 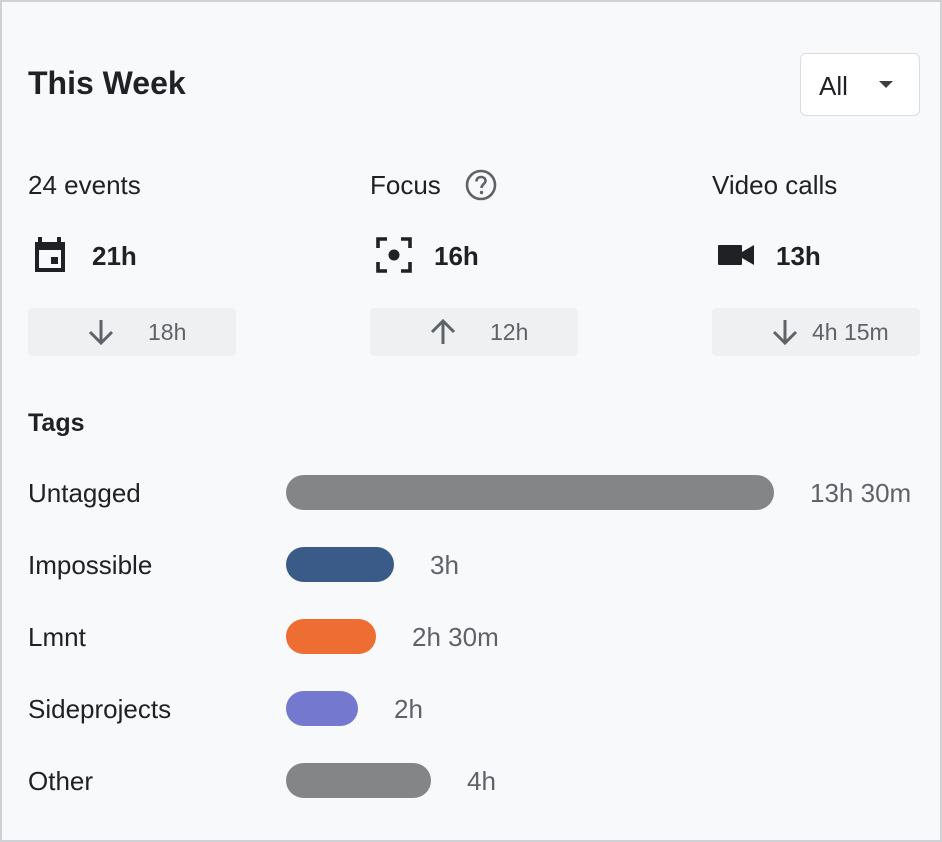 I want to click on filter-dropdown-value: All, so click(x=833, y=86).